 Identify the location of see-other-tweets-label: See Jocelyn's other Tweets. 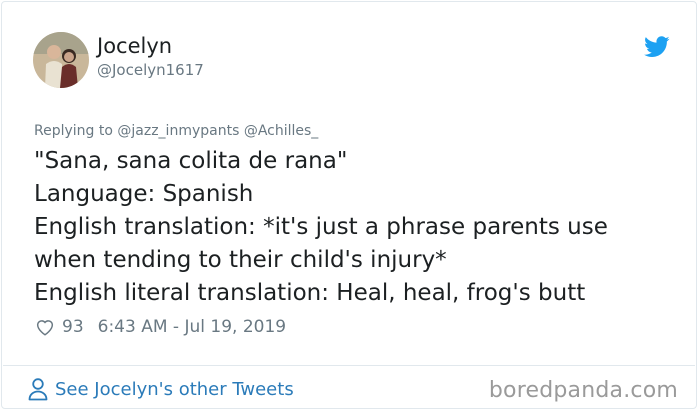
(174, 389).